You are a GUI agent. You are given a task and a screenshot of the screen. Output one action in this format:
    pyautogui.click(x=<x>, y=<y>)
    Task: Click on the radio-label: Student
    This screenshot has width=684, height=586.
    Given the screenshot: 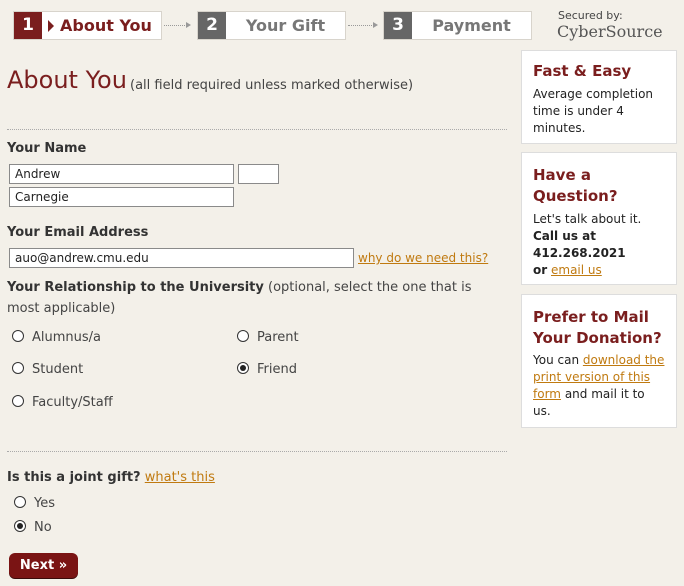 What is the action you would take?
    pyautogui.click(x=58, y=369)
    